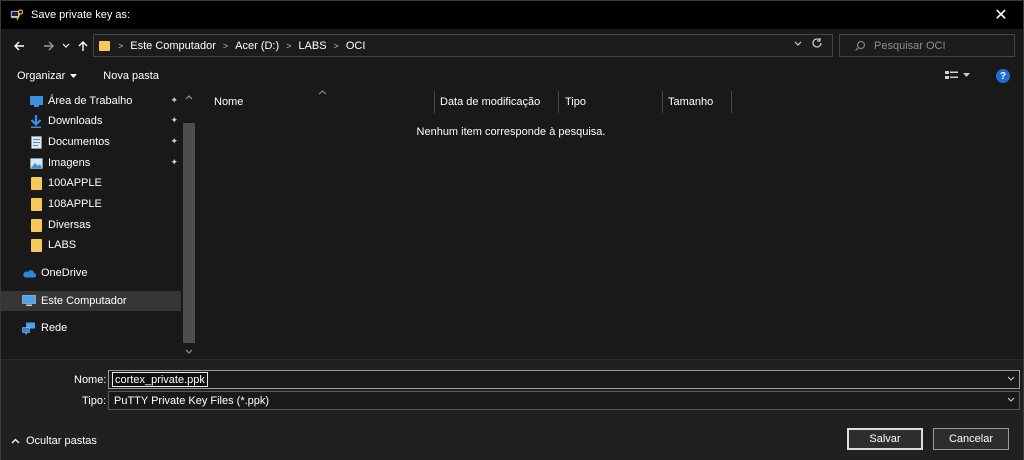 The height and width of the screenshot is (460, 1024). Describe the element at coordinates (75, 121) in the screenshot. I see `sidebar-item-label: Downloads` at that location.